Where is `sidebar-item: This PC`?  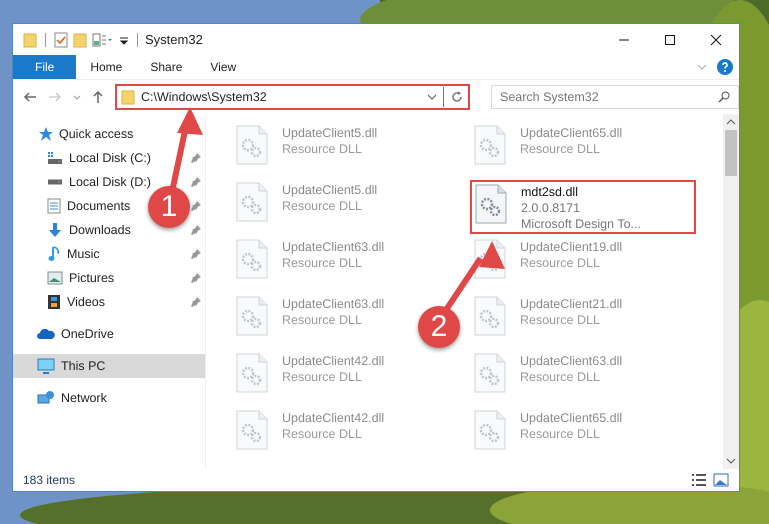
sidebar-item: This PC is located at coordinates (109, 366).